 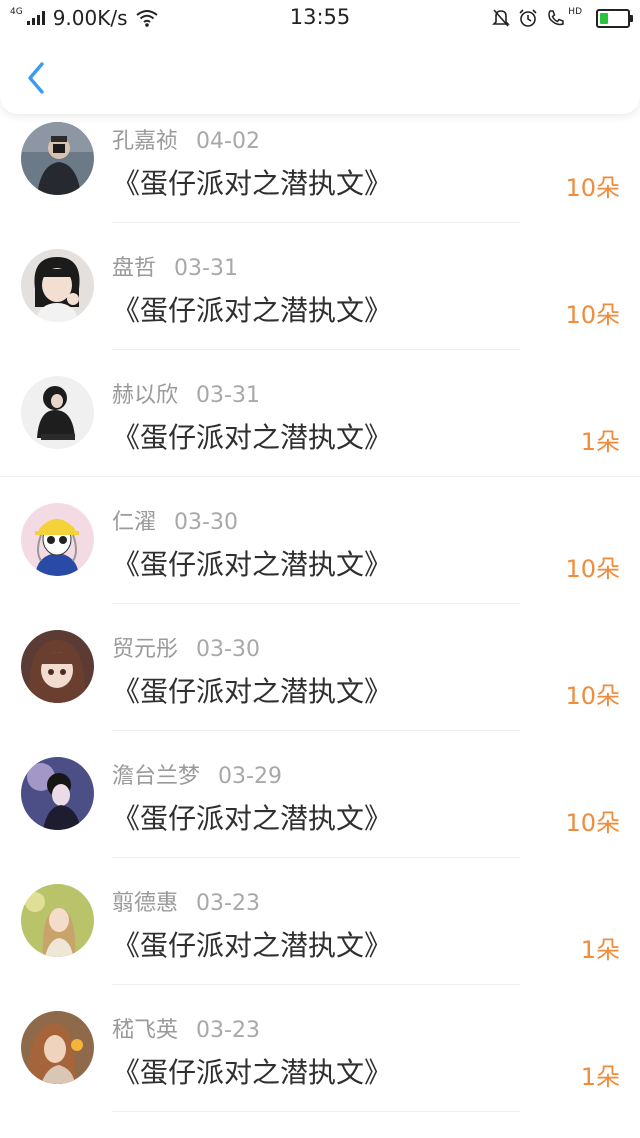 What do you see at coordinates (145, 649) in the screenshot?
I see `sender-name: 贸元彤` at bounding box center [145, 649].